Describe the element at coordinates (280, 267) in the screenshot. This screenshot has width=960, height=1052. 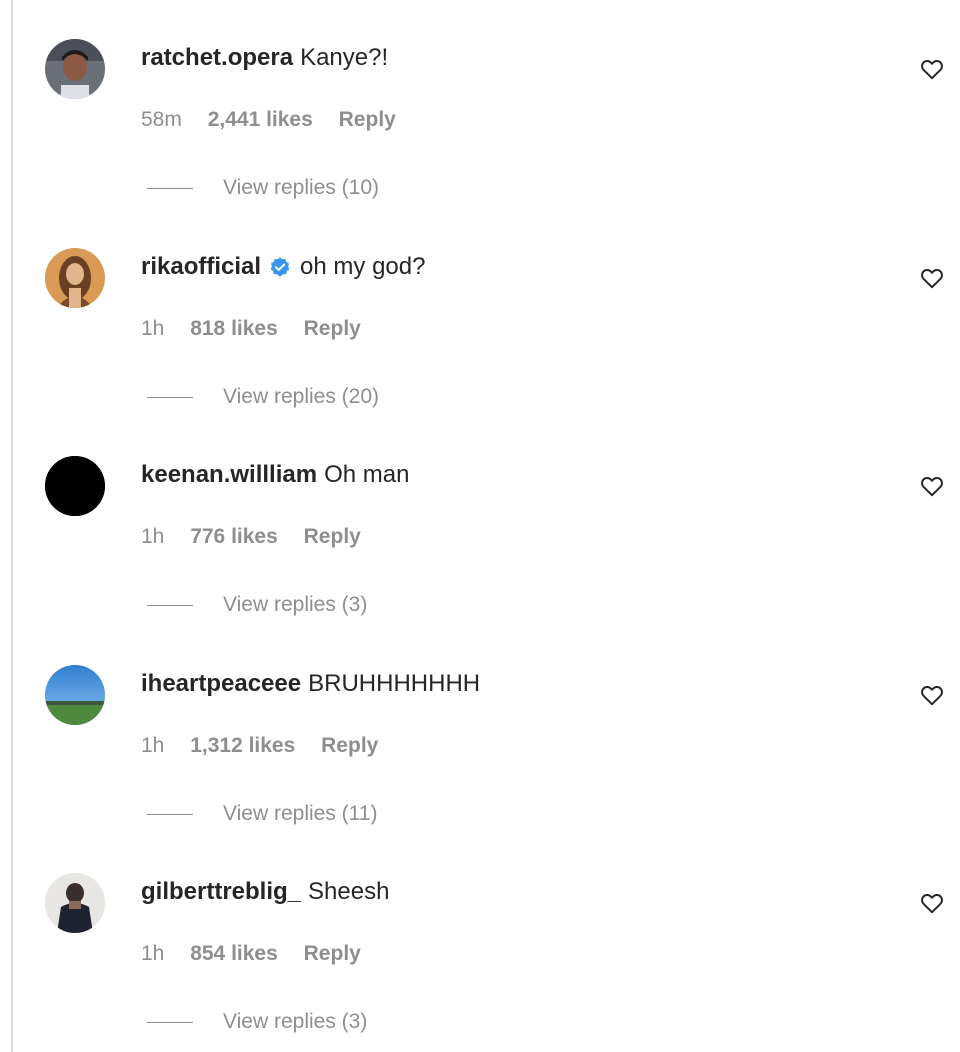
I see `verified-badge-icon` at that location.